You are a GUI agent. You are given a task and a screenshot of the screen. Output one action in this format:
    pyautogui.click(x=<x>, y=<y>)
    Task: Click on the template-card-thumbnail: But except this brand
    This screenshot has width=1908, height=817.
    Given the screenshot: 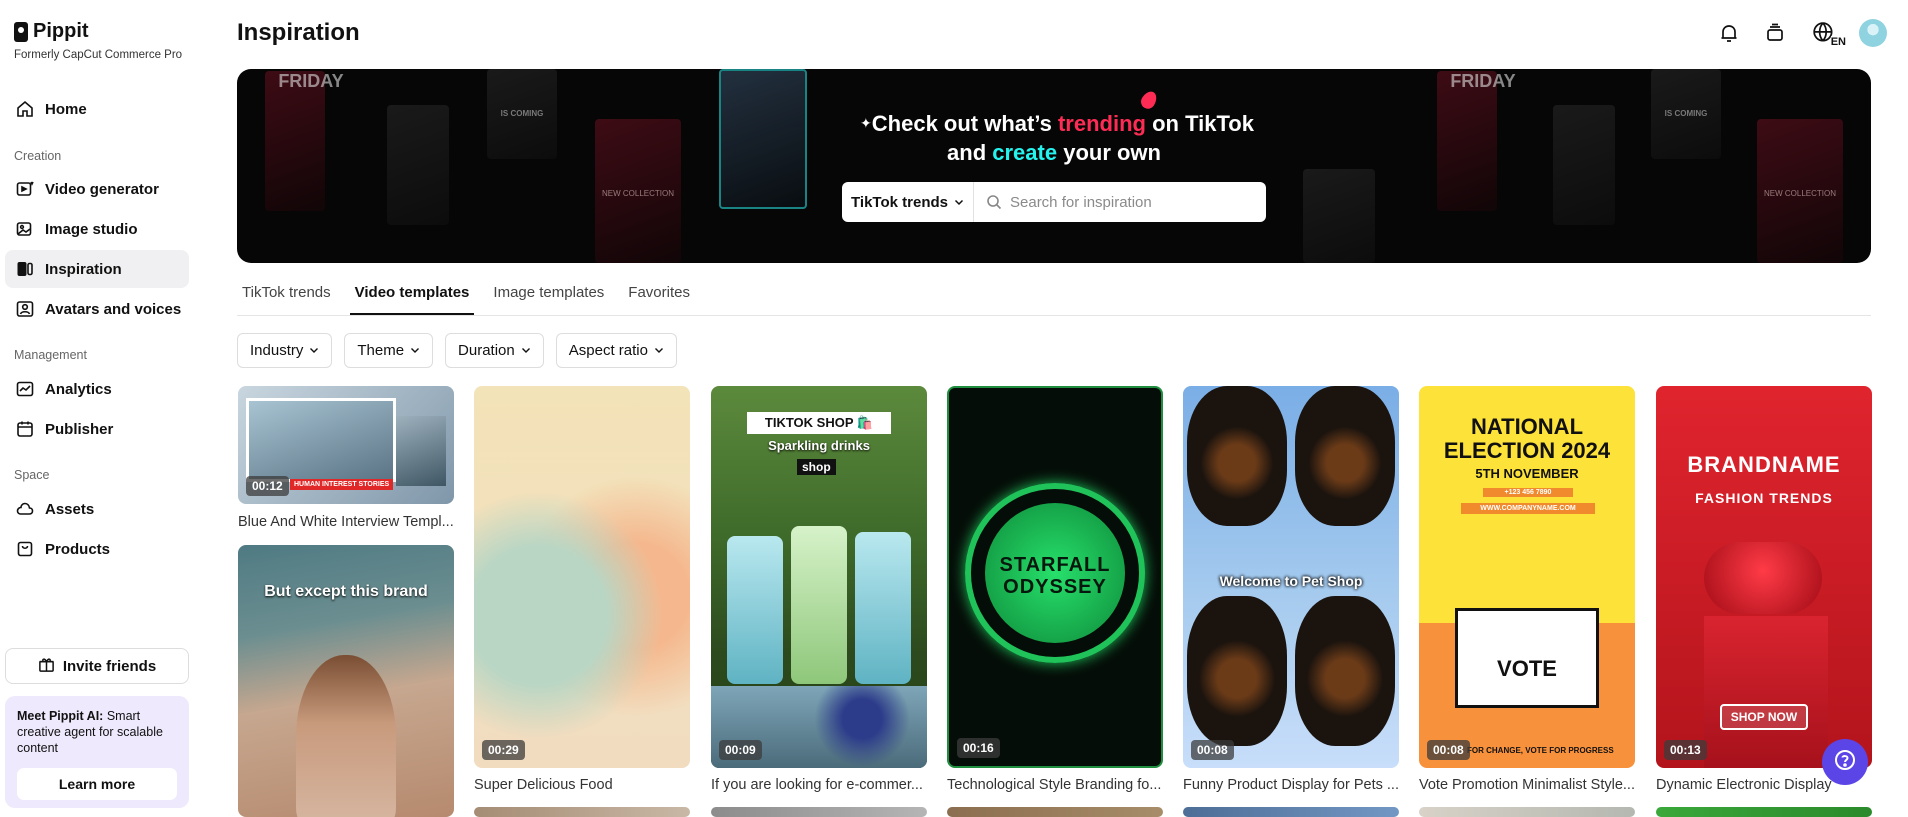 What is the action you would take?
    pyautogui.click(x=346, y=681)
    